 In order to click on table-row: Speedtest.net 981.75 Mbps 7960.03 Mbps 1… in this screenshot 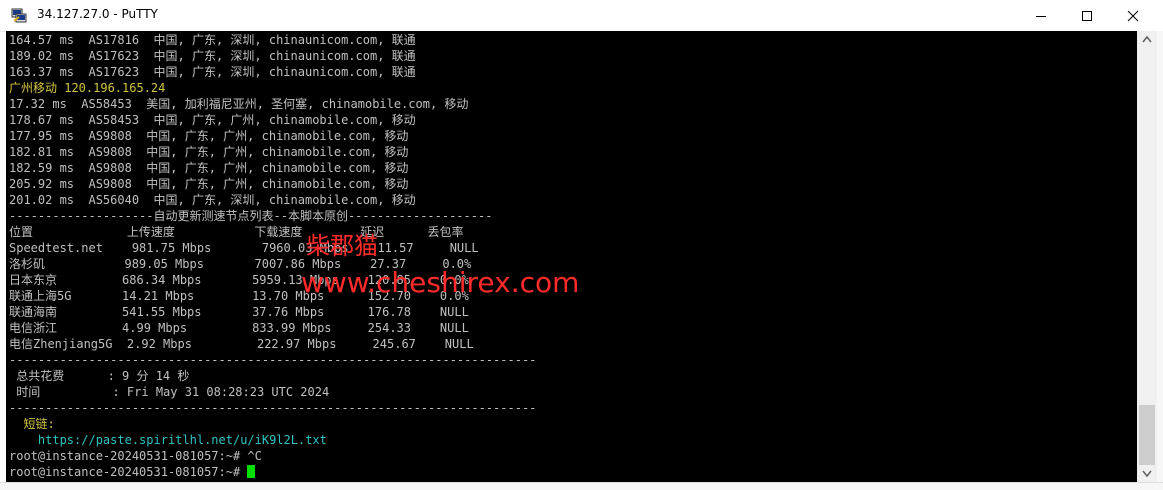, I will do `click(244, 248)`.